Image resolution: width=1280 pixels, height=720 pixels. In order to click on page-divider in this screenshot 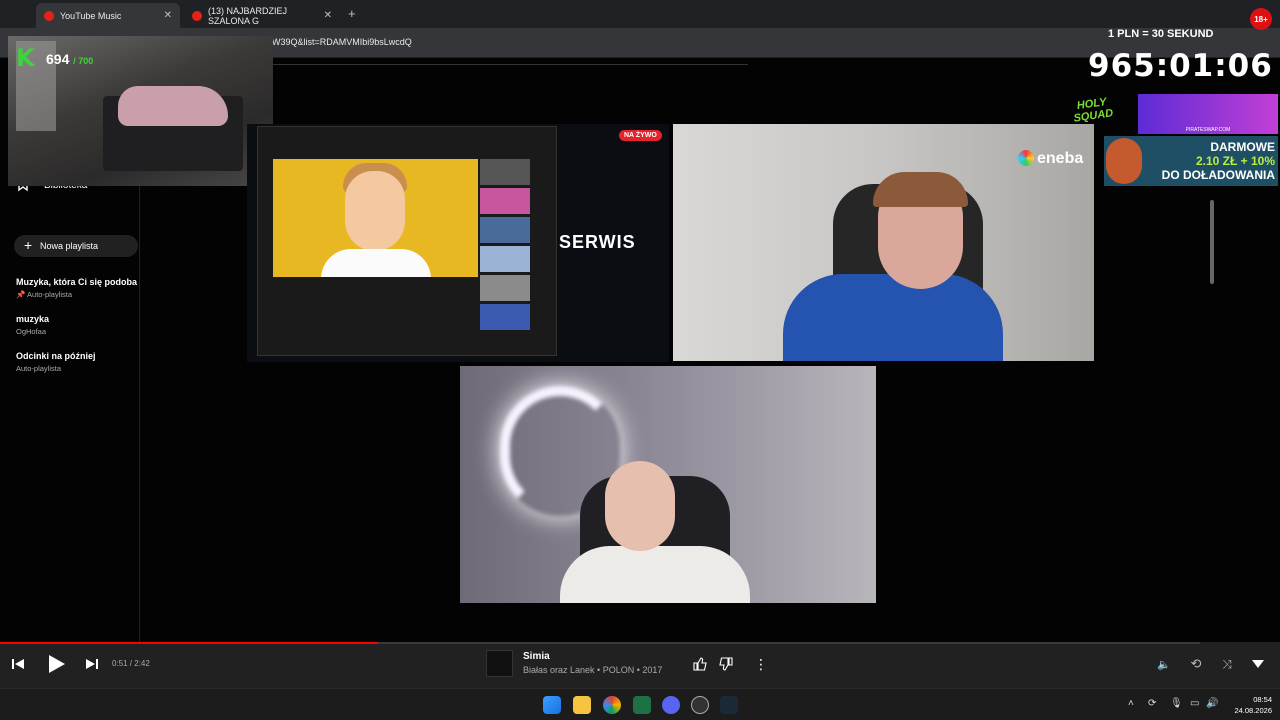, I will do `click(510, 64)`.